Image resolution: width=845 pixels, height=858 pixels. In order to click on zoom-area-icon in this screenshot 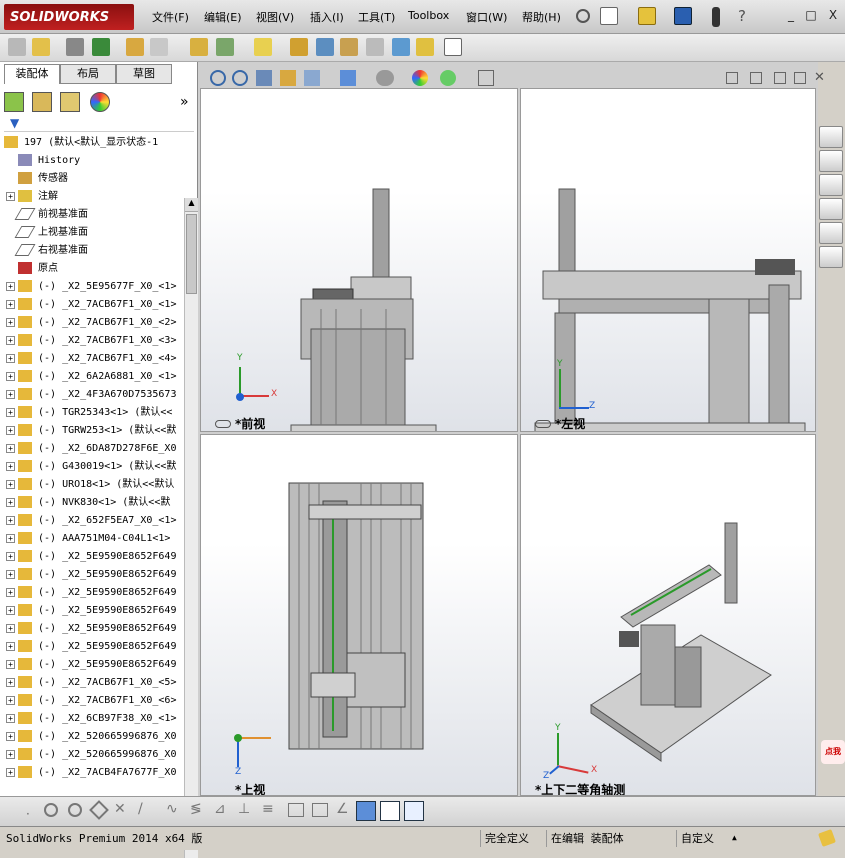, I will do `click(240, 78)`.